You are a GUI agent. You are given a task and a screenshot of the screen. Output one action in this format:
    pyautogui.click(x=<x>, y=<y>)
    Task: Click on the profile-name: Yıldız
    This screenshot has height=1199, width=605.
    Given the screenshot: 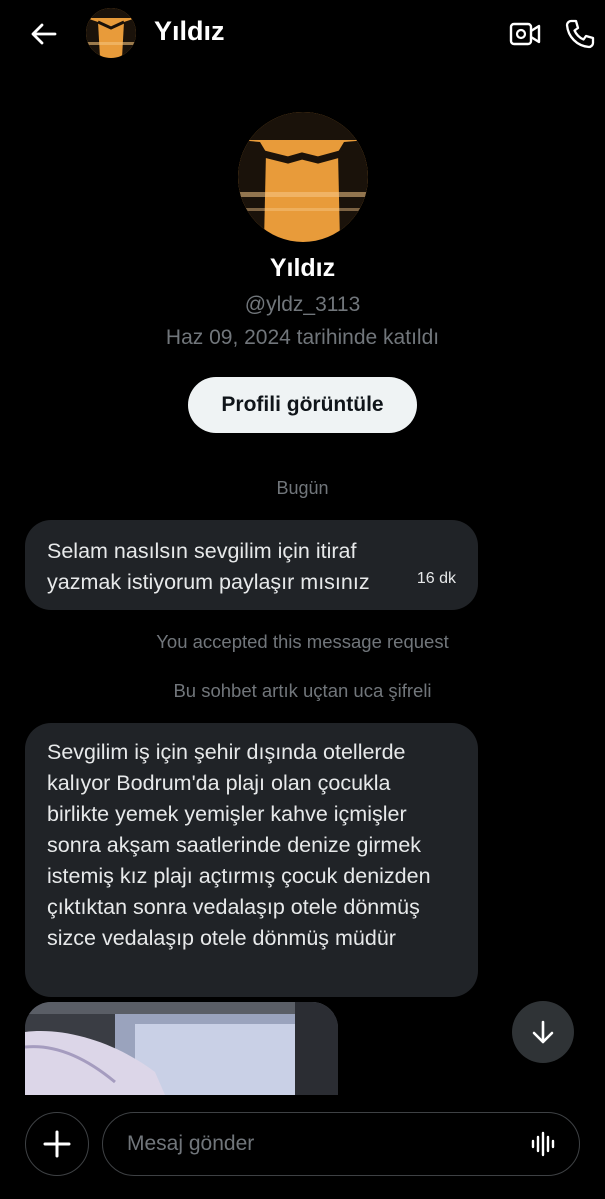 What is the action you would take?
    pyautogui.click(x=302, y=268)
    